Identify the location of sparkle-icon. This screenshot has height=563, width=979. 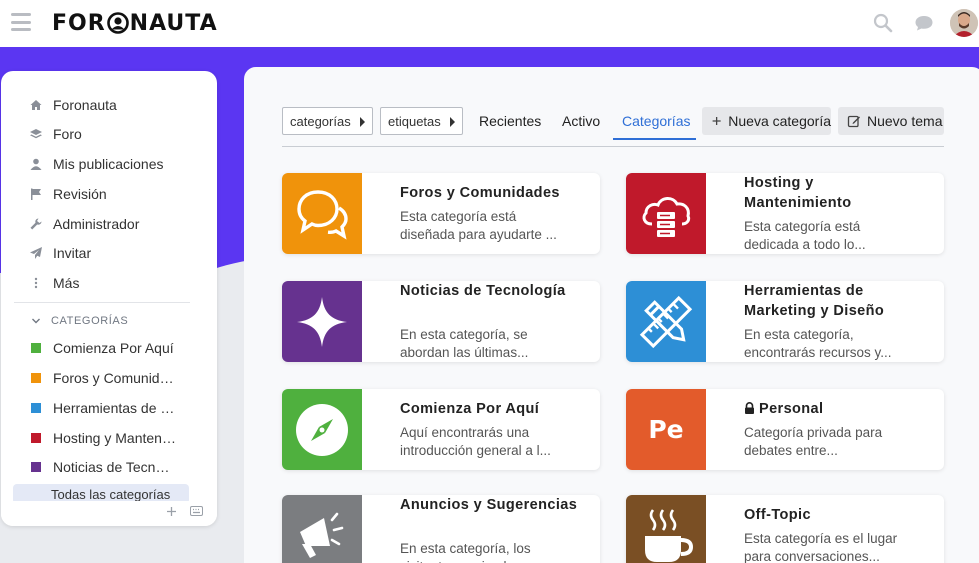
(322, 321).